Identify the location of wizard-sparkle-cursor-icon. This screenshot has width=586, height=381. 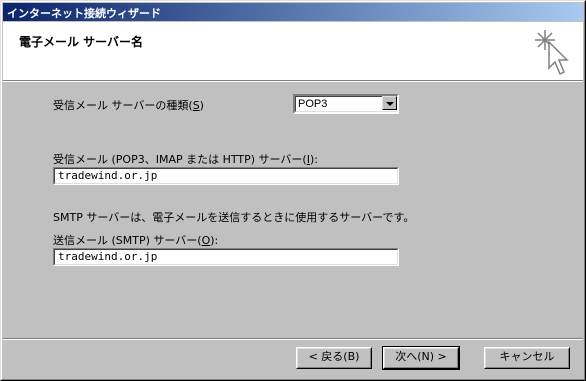
(552, 53).